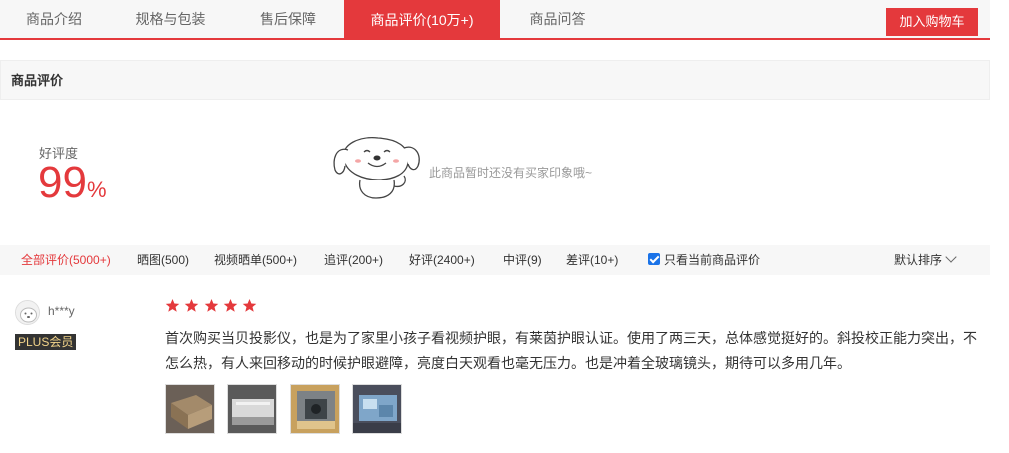 The width and height of the screenshot is (1009, 453). Describe the element at coordinates (712, 260) in the screenshot. I see `only-current-label: 只看当前商品评价` at that location.